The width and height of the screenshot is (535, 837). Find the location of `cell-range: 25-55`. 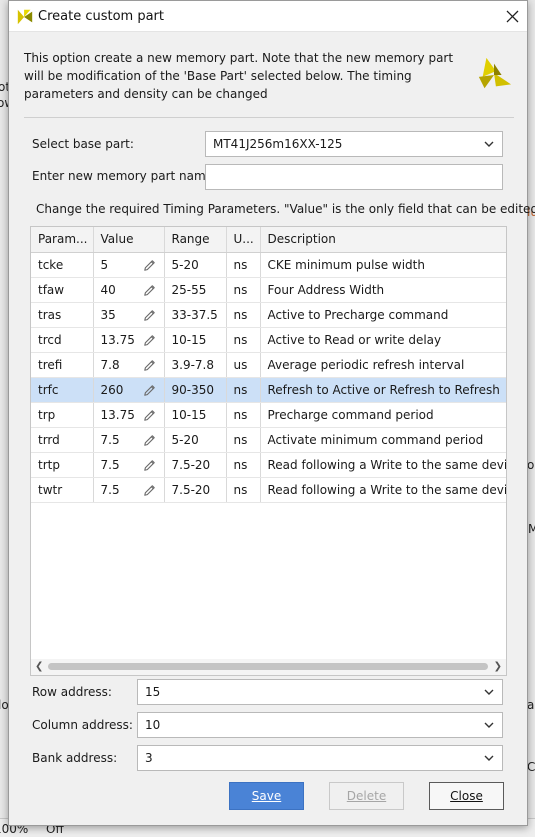

cell-range: 25-55 is located at coordinates (195, 290).